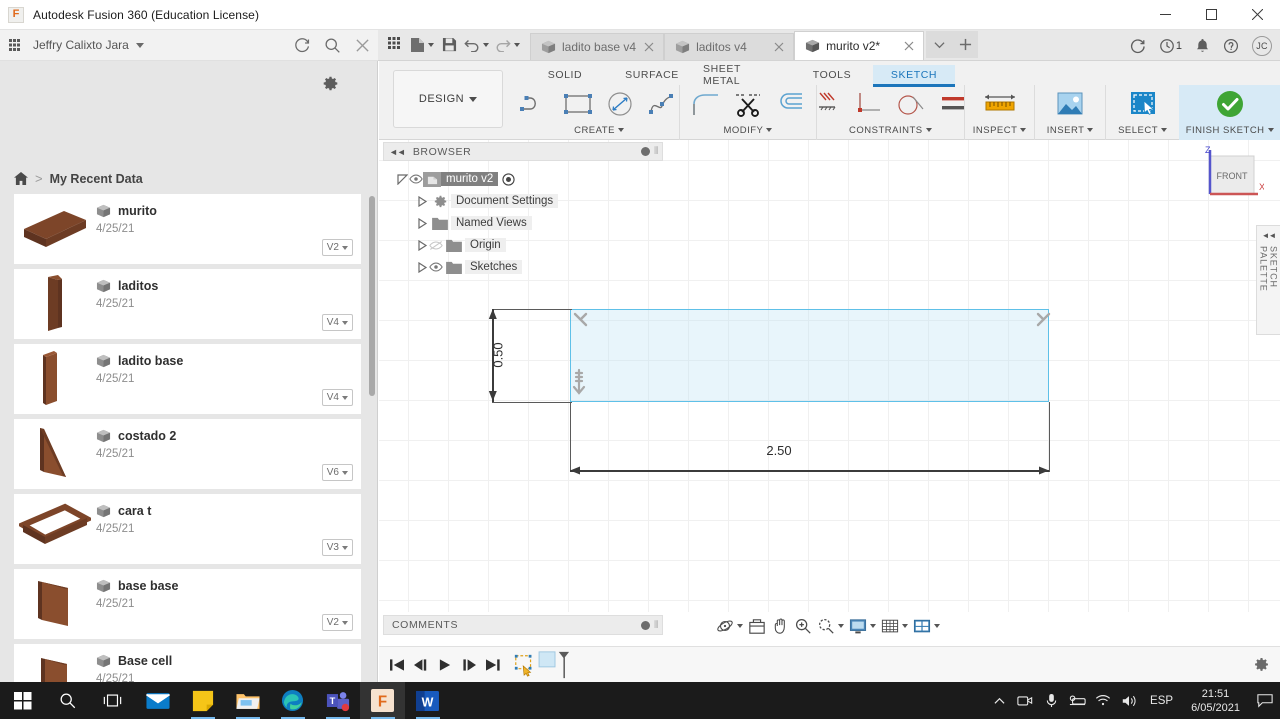 The width and height of the screenshot is (1280, 719). I want to click on zoom-window-chevron-down-icon, so click(841, 626).